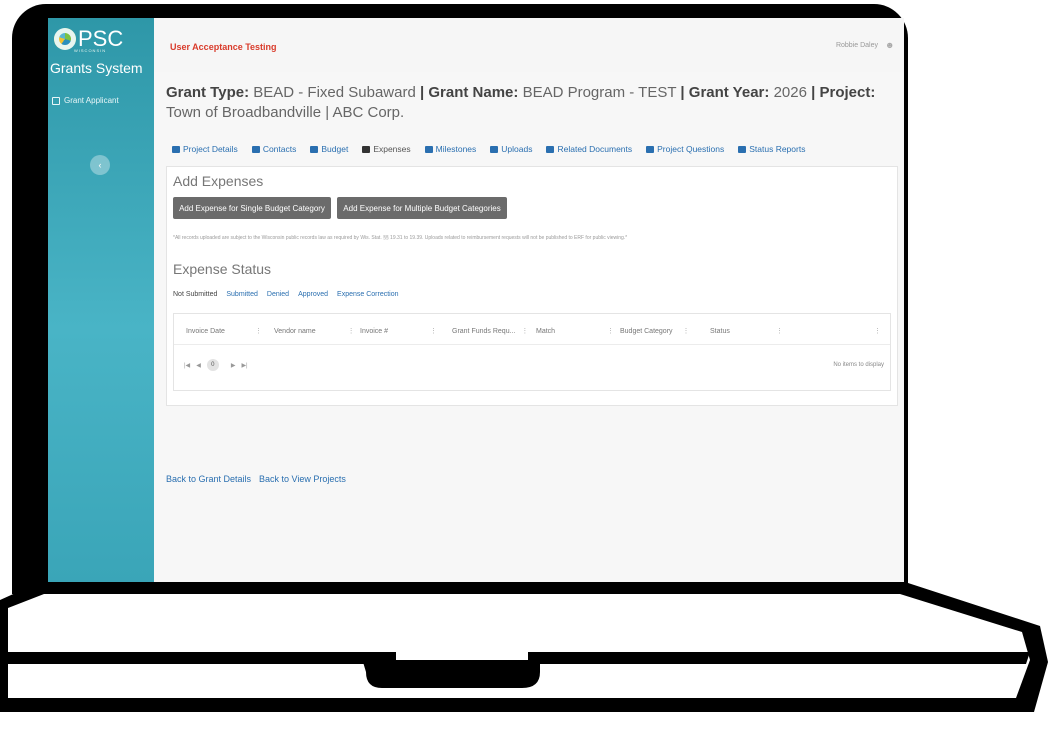 The image size is (1056, 730). What do you see at coordinates (367, 294) in the screenshot?
I see `tab-expense-correction: Expense Correction` at bounding box center [367, 294].